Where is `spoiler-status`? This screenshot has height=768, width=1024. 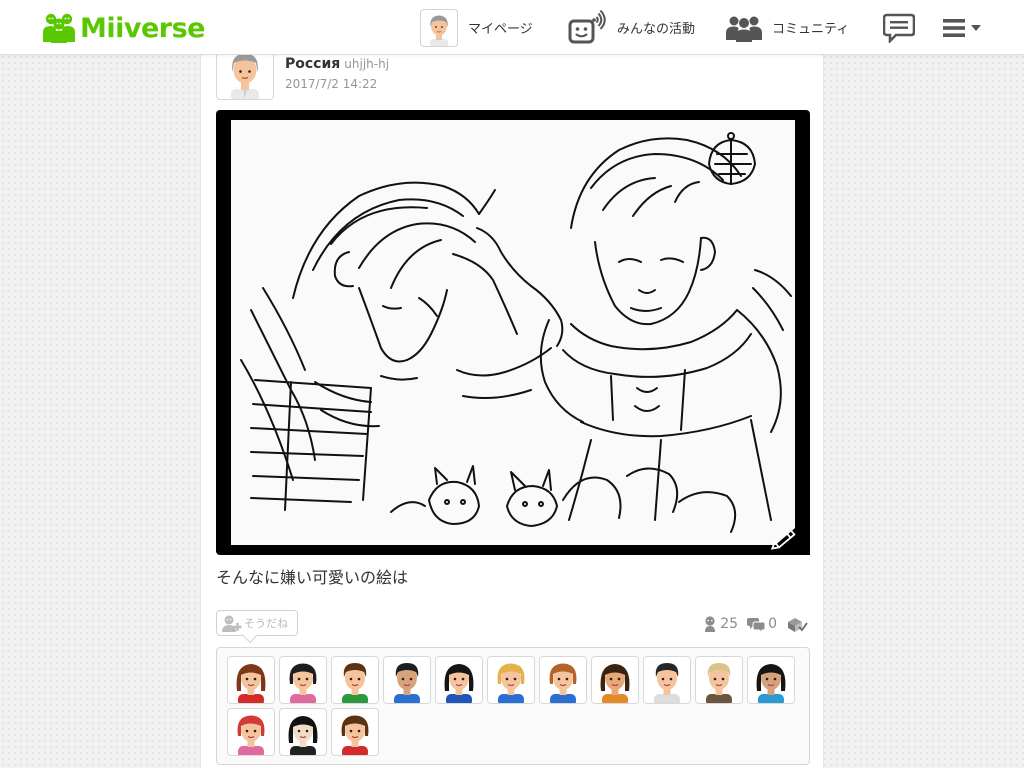
spoiler-status is located at coordinates (797, 624).